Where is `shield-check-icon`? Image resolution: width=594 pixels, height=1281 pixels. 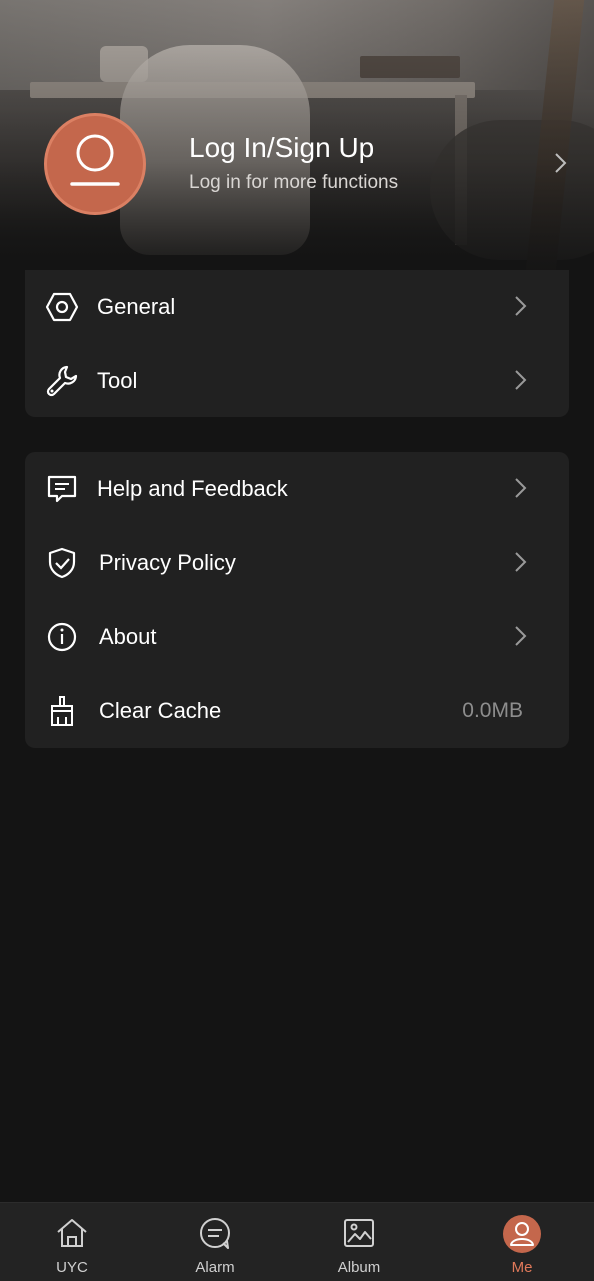
shield-check-icon is located at coordinates (62, 563).